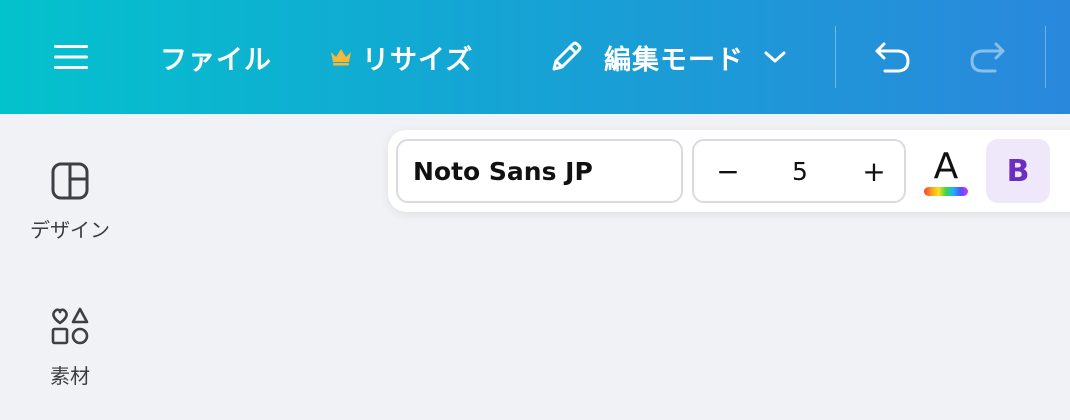  I want to click on sidebar-item-elements: 素材, so click(70, 347).